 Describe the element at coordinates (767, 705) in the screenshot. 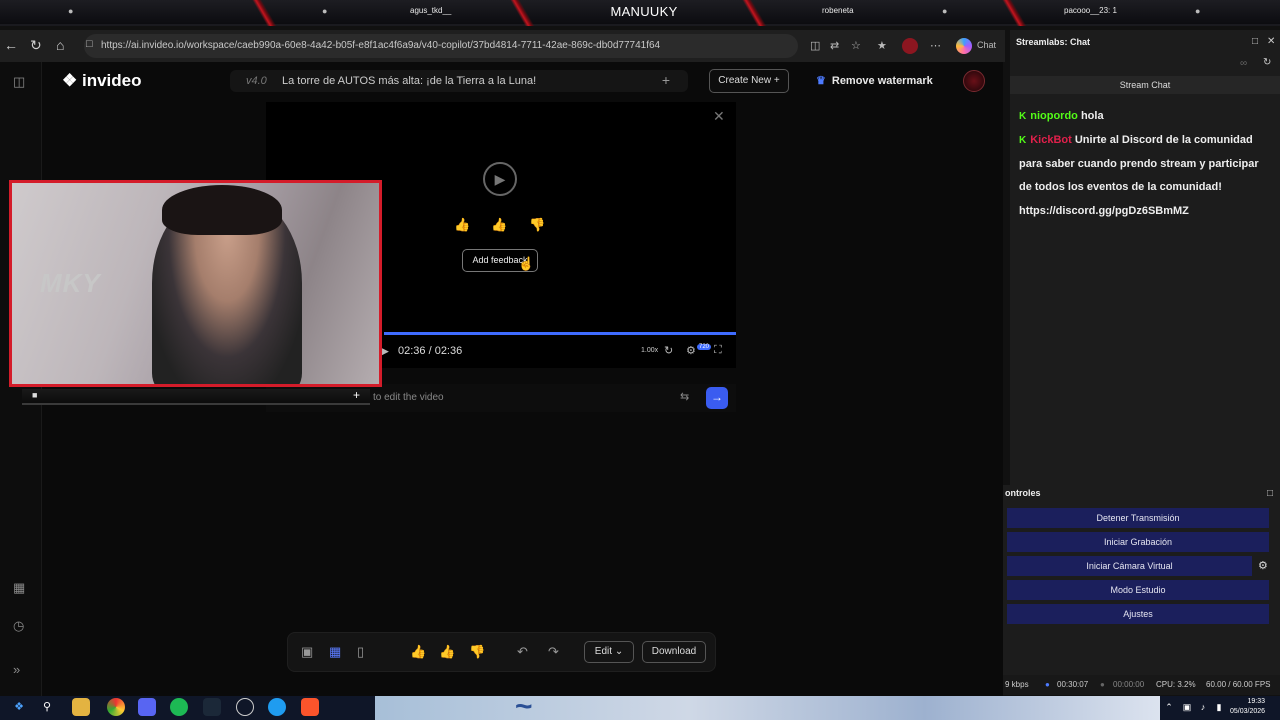

I see `taskbar-background-media: ~` at that location.